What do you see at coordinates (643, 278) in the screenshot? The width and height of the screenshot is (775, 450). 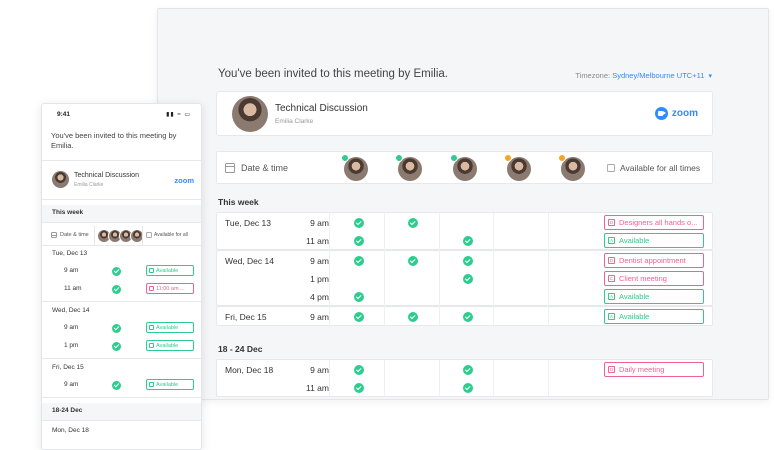 I see `tag-label: Client meeting` at bounding box center [643, 278].